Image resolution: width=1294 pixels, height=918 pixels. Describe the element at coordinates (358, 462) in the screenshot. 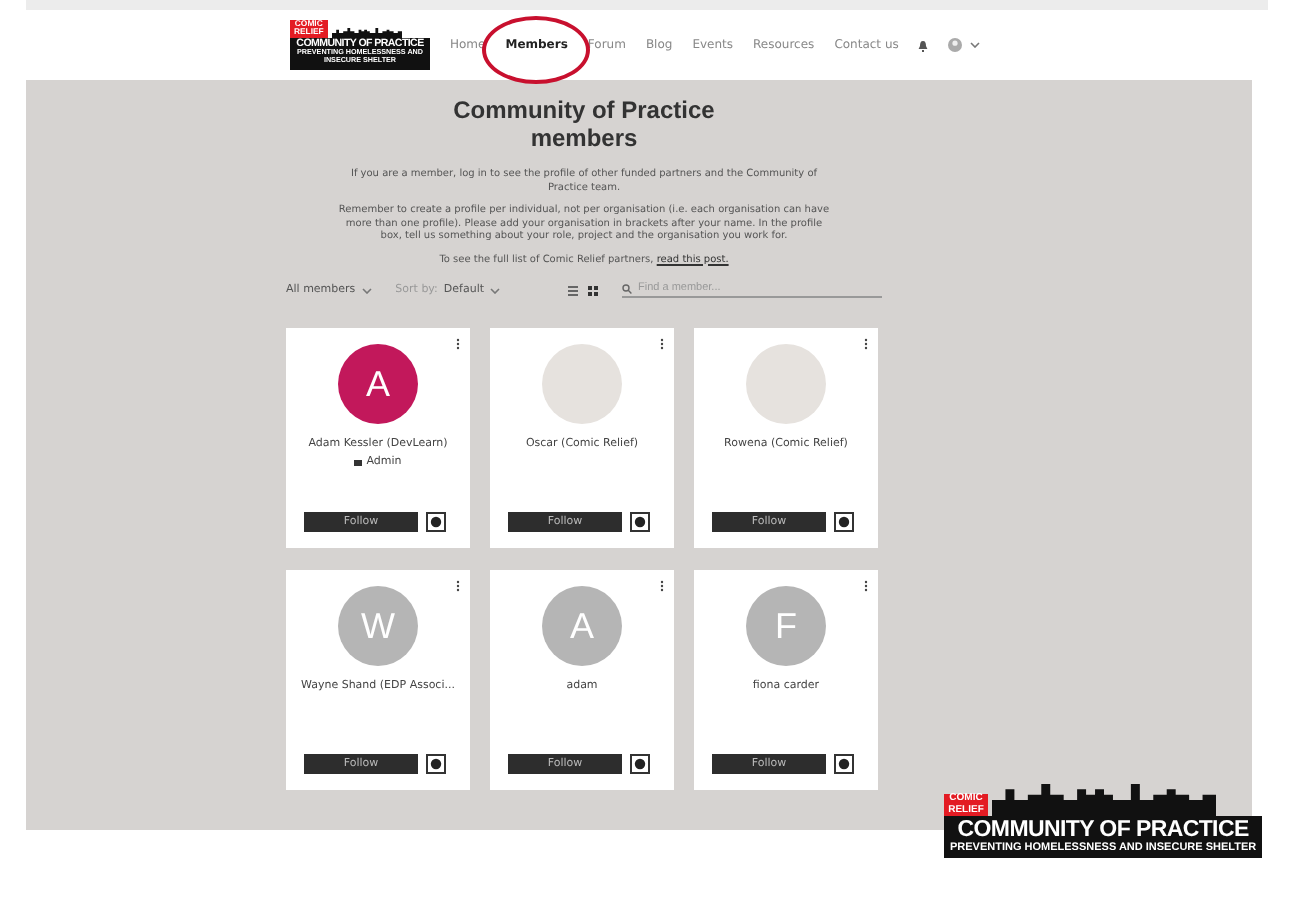

I see `badge-icon` at that location.